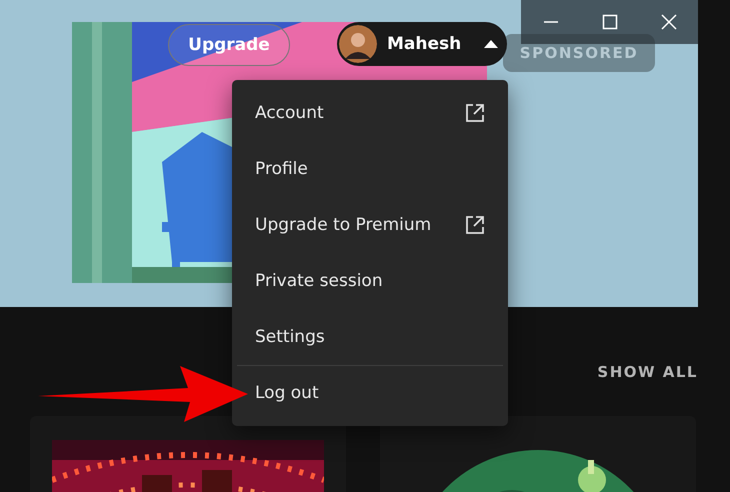  What do you see at coordinates (370, 113) in the screenshot?
I see `menu-item: Account` at bounding box center [370, 113].